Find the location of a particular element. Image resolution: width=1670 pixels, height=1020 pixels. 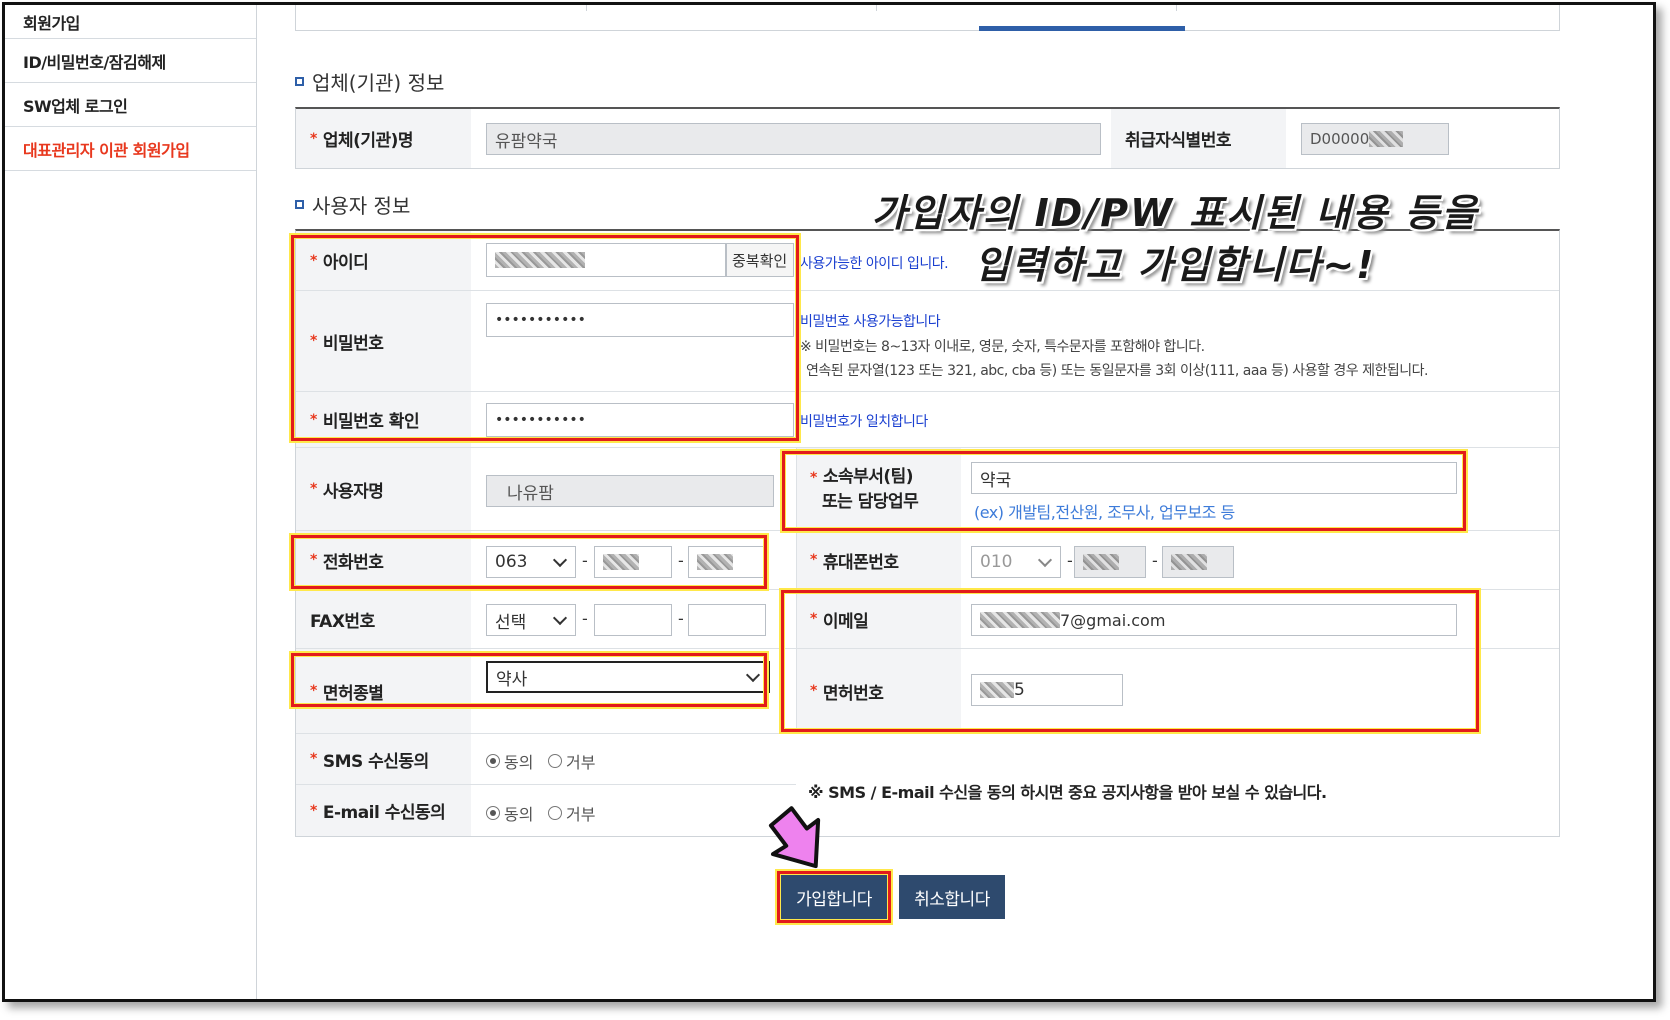

user-id-input is located at coordinates (606, 260).